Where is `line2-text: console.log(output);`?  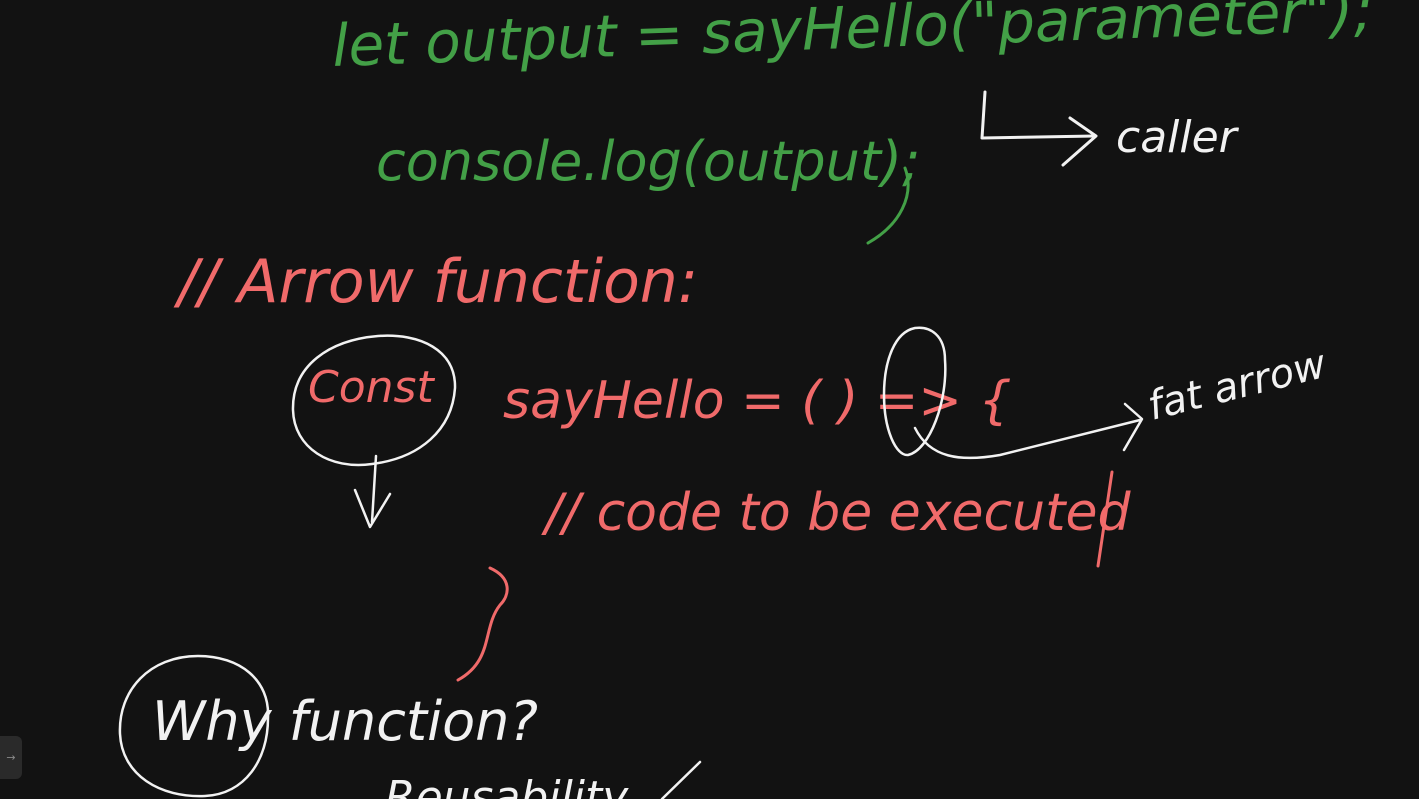 line2-text: console.log(output); is located at coordinates (648, 161).